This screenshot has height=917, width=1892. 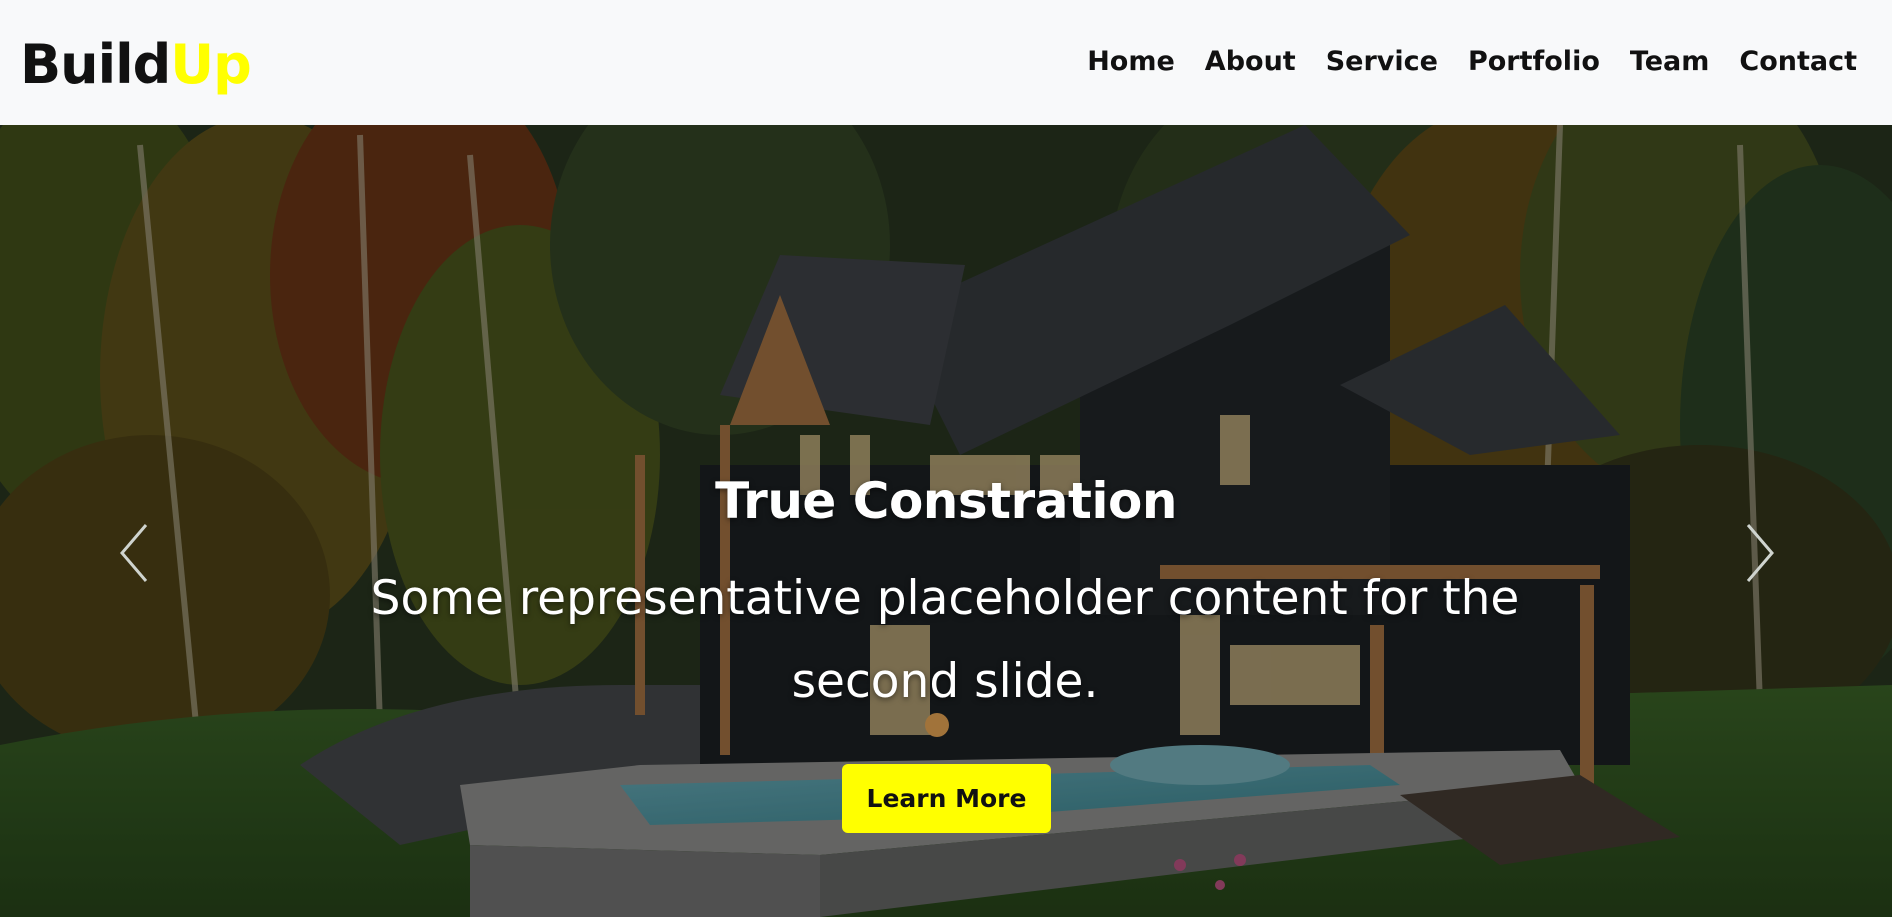 I want to click on nav-link-home: Home, so click(x=1131, y=61).